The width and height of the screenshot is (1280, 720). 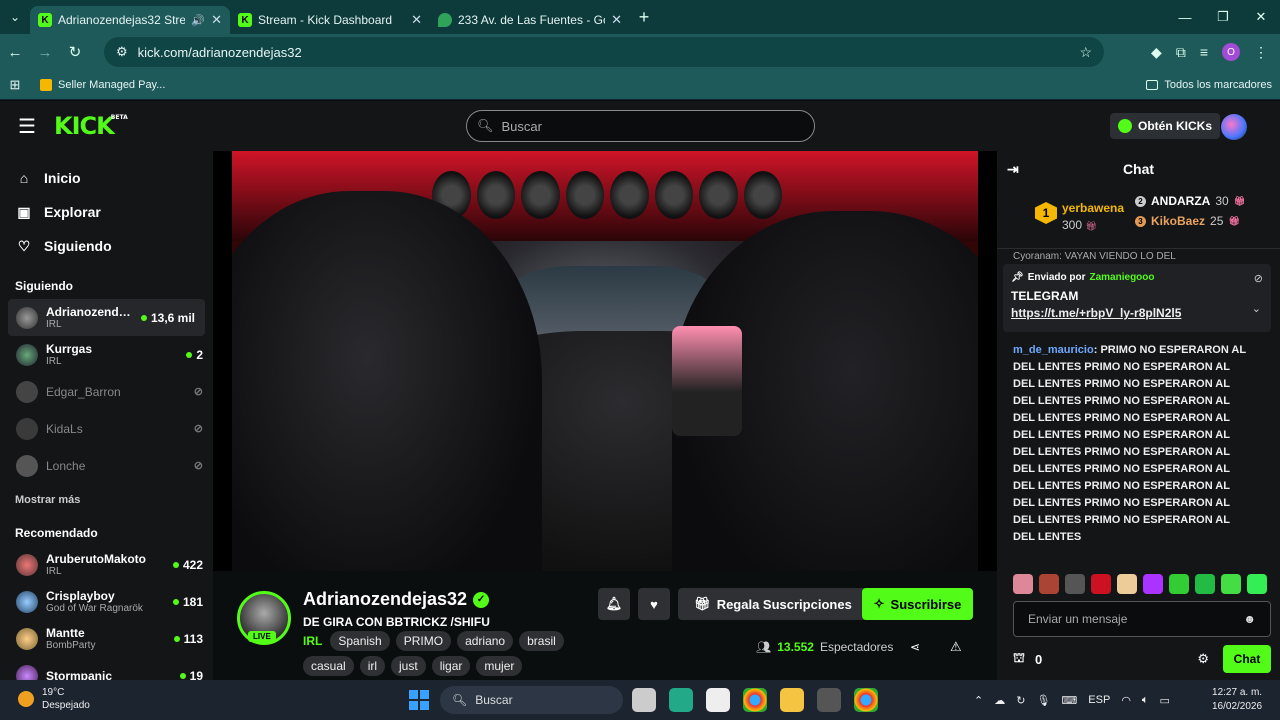 I want to click on kick-logo: KICK BETA, so click(x=91, y=126).